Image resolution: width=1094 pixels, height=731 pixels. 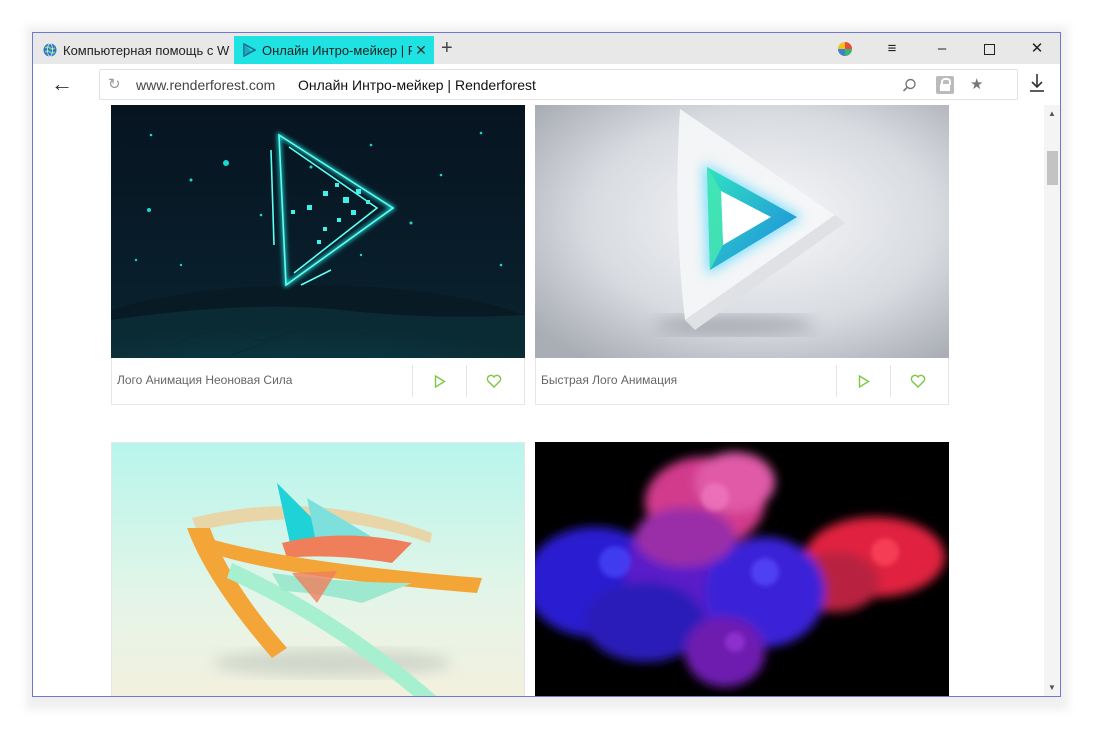 What do you see at coordinates (945, 85) in the screenshot?
I see `lock-icon` at bounding box center [945, 85].